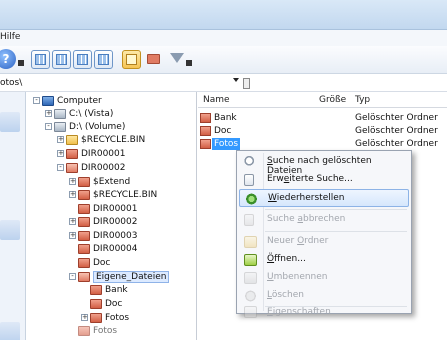 The height and width of the screenshot is (340, 447). I want to click on filter-icon, so click(177, 58).